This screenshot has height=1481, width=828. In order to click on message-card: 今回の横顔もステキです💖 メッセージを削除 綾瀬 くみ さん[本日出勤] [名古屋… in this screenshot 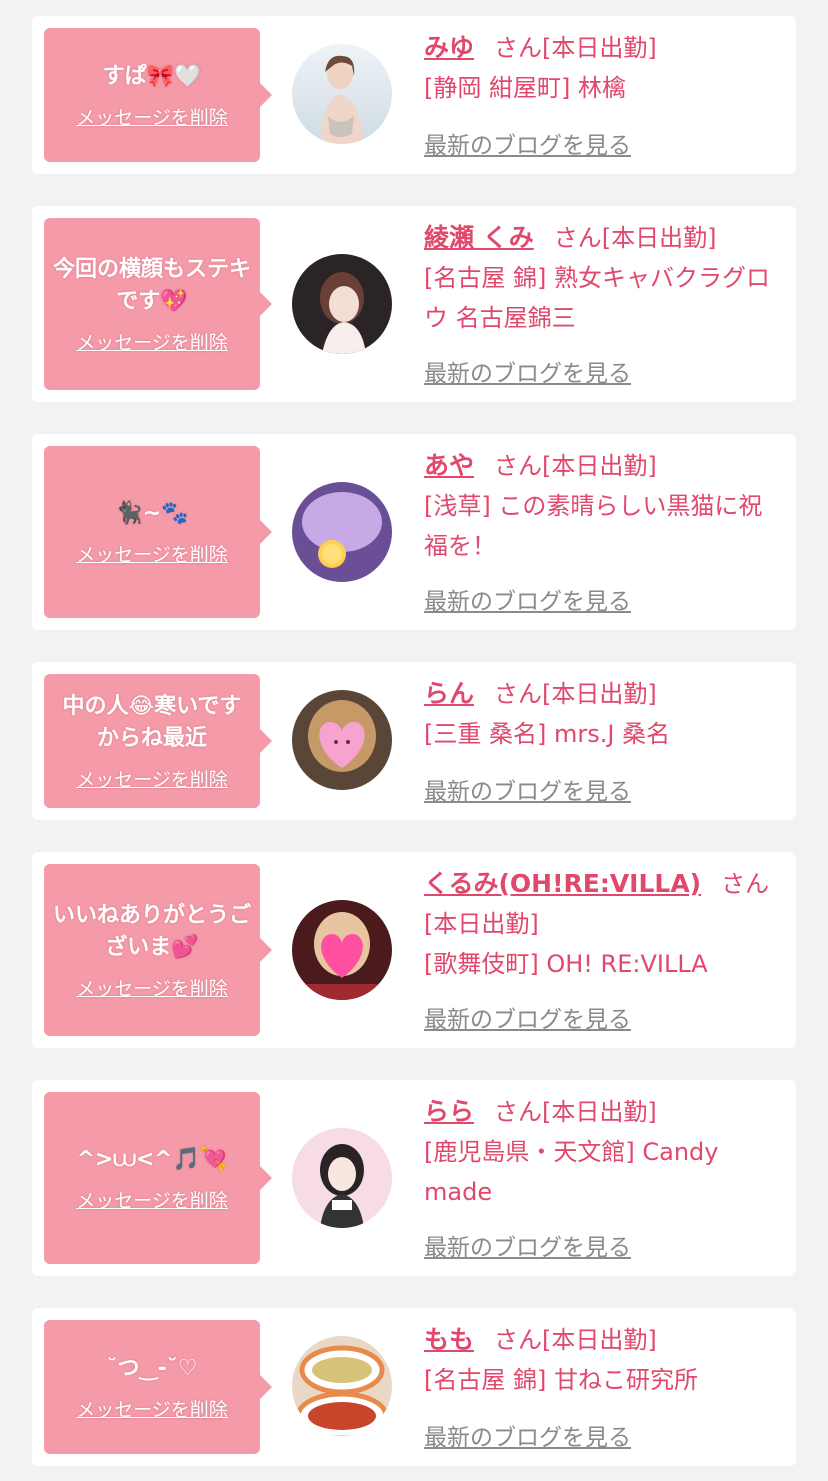, I will do `click(414, 304)`.